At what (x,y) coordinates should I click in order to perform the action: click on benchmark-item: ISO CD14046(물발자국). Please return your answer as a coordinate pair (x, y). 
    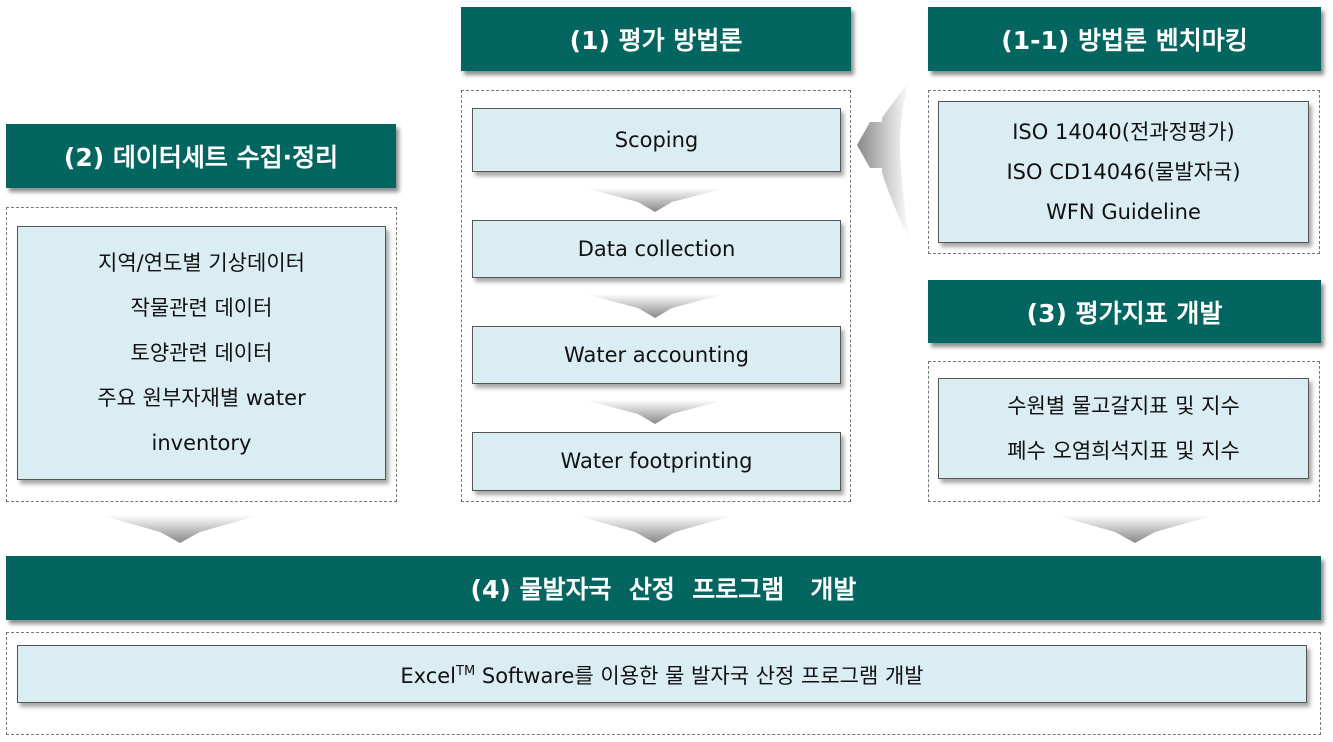
    Looking at the image, I should click on (1123, 172).